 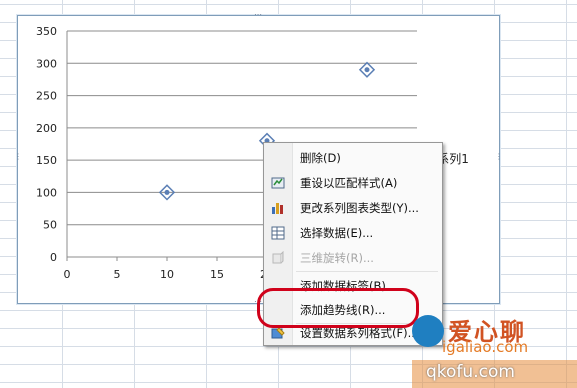 I want to click on watermark-url: igaliao.com, so click(x=485, y=347).